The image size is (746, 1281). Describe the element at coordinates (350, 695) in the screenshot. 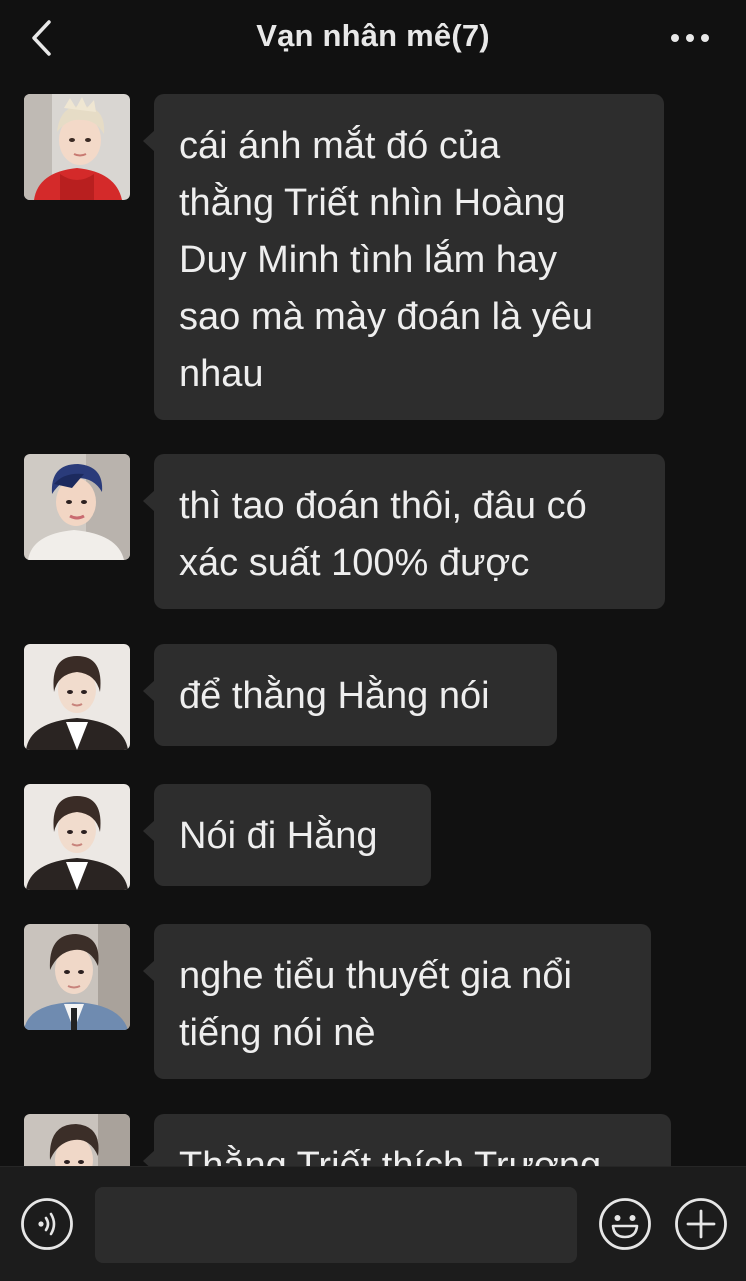

I see `message-bubble: để thằng Hằng nói` at that location.